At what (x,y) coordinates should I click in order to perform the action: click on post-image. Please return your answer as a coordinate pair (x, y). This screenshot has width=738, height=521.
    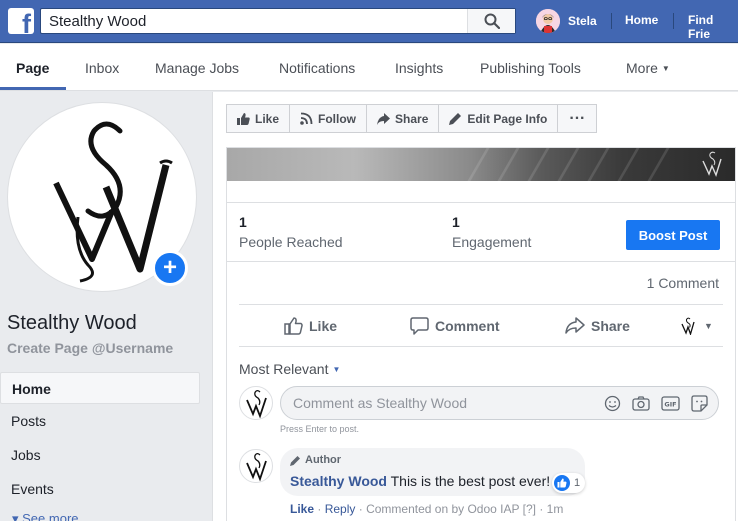
    Looking at the image, I should click on (481, 164).